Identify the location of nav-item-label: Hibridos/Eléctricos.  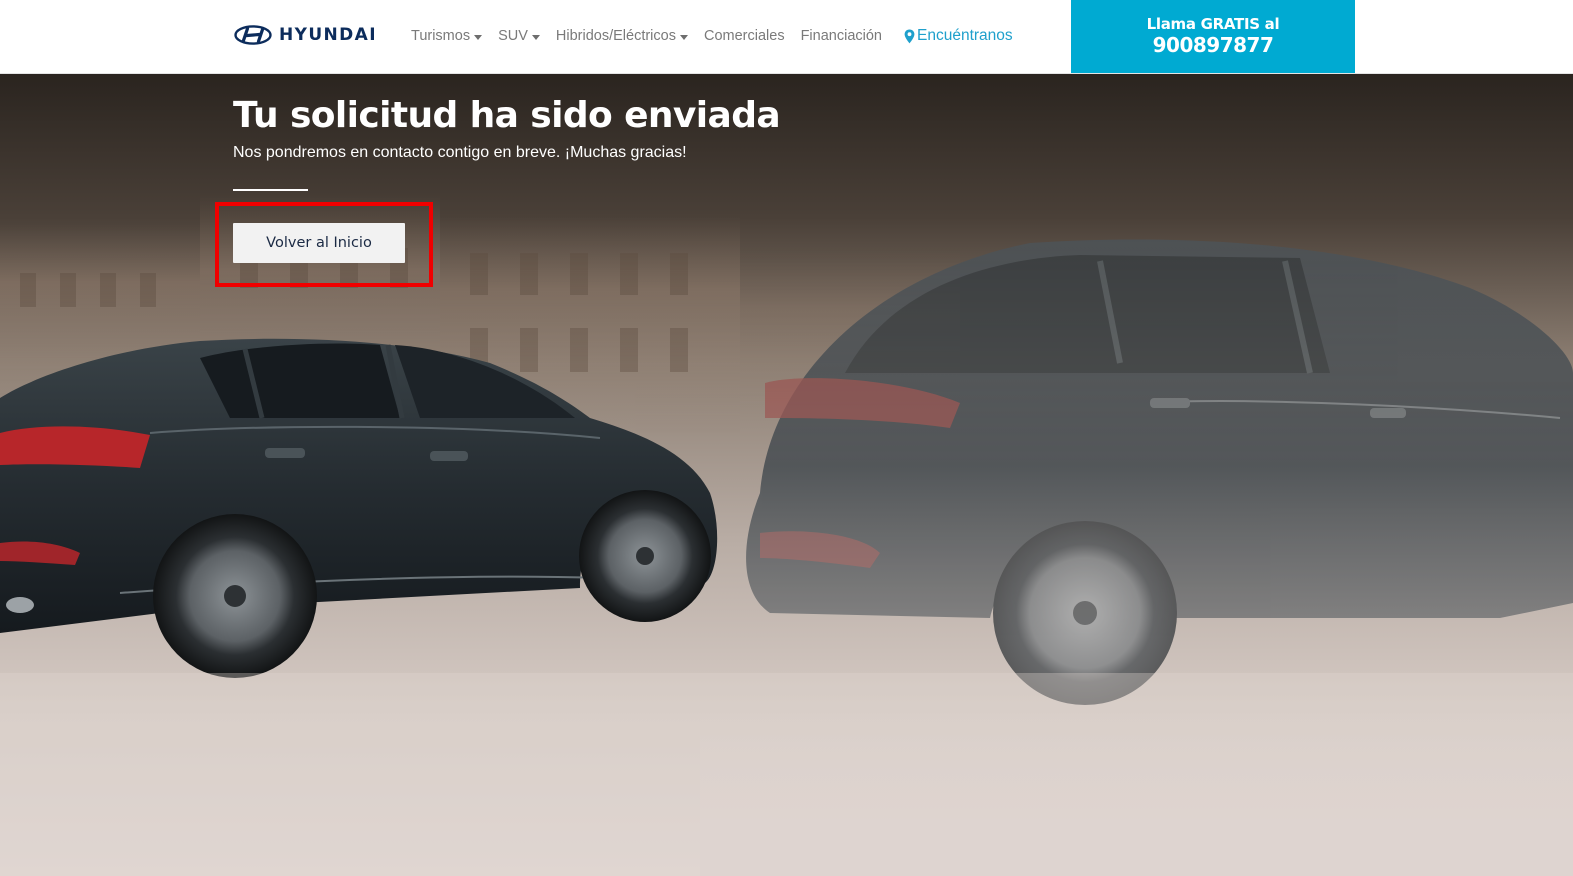
(615, 36).